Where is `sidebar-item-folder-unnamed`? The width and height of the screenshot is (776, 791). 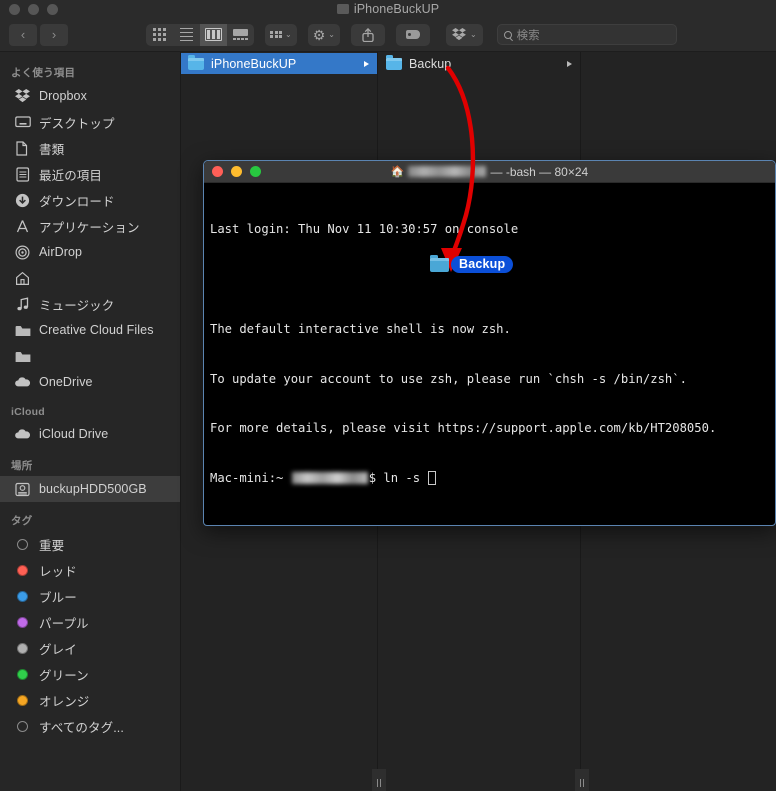 sidebar-item-folder-unnamed is located at coordinates (90, 356).